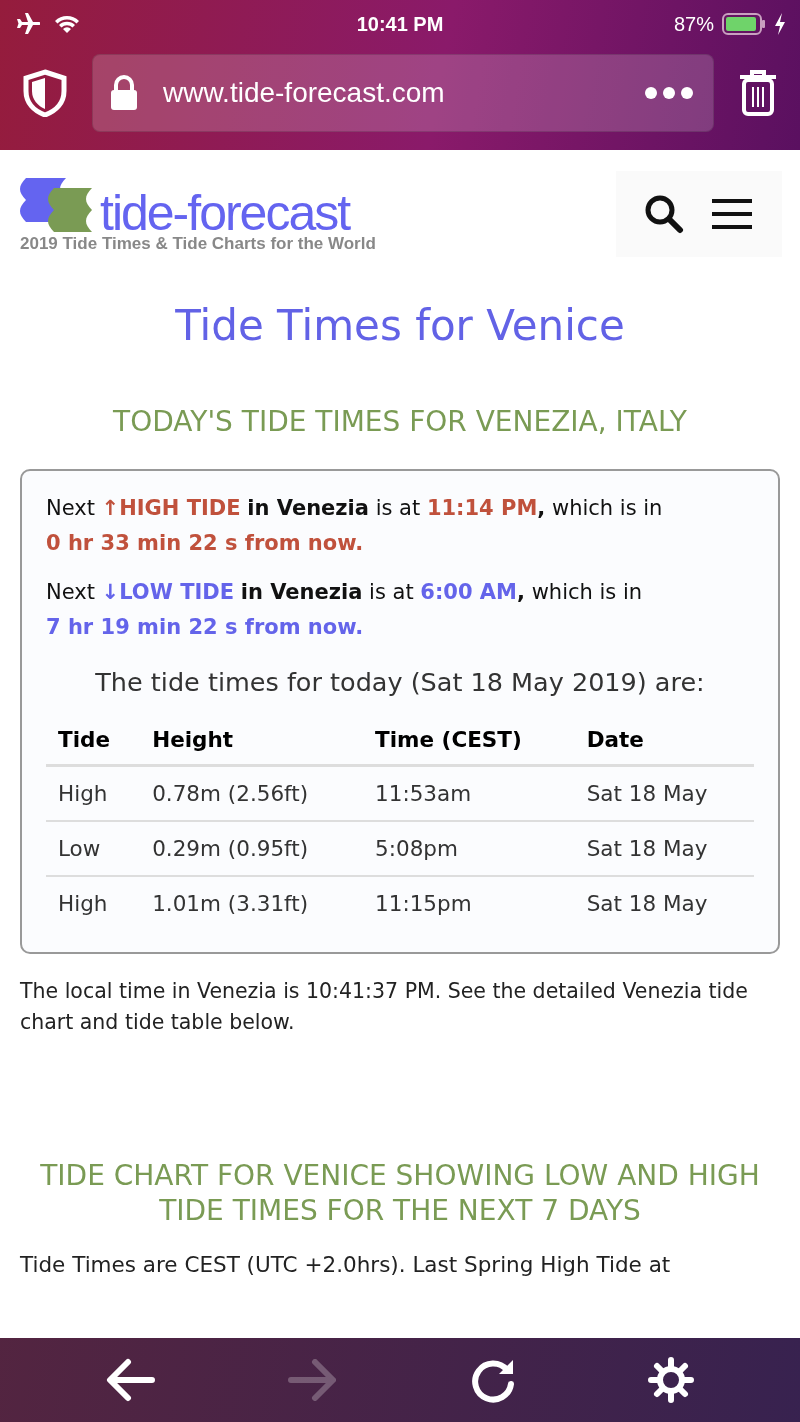 Image resolution: width=800 pixels, height=1422 pixels. What do you see at coordinates (400, 1193) in the screenshot?
I see `section-heading: TIDE CHART FOR VENICE SHOWING LOW AND HIGH TIDE TIMES FOR THE NEXT 7 DAYS` at bounding box center [400, 1193].